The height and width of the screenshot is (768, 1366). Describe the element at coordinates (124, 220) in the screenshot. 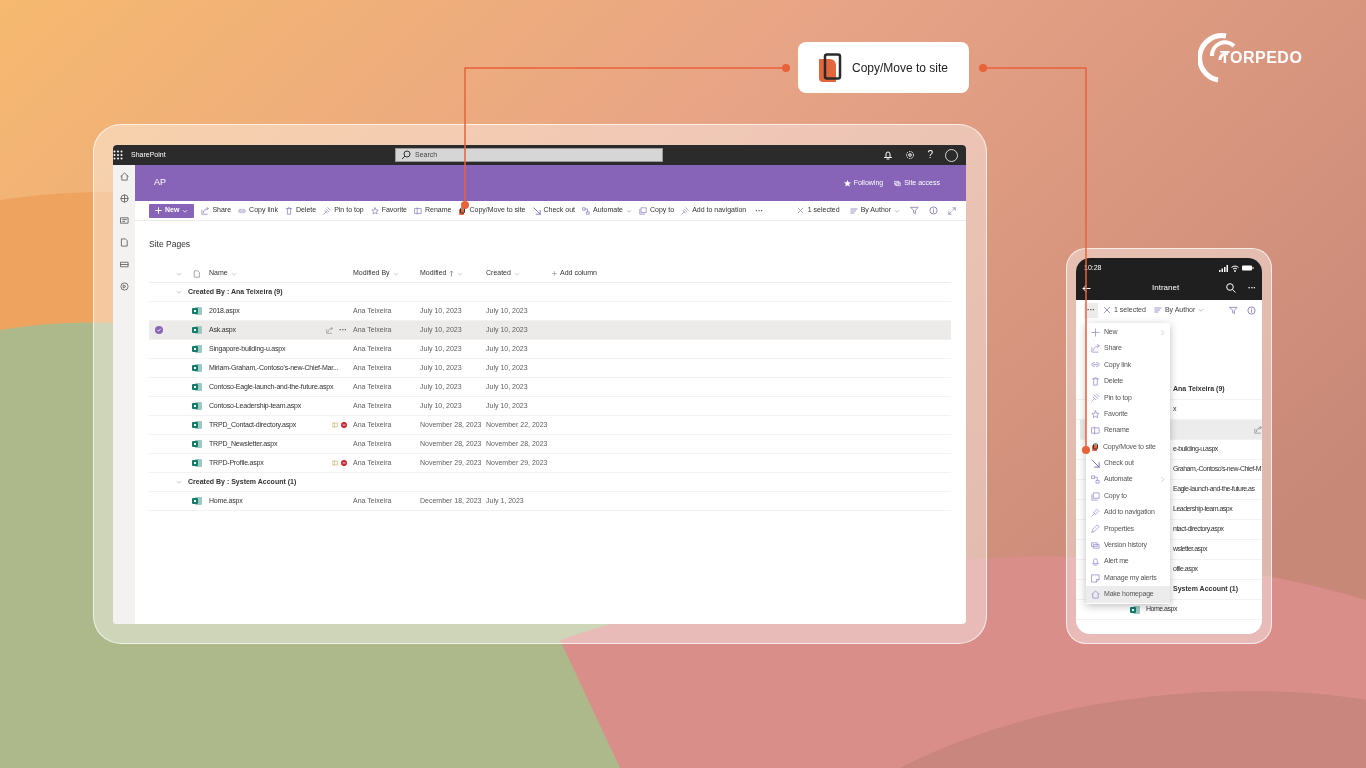

I see `news-icon` at that location.